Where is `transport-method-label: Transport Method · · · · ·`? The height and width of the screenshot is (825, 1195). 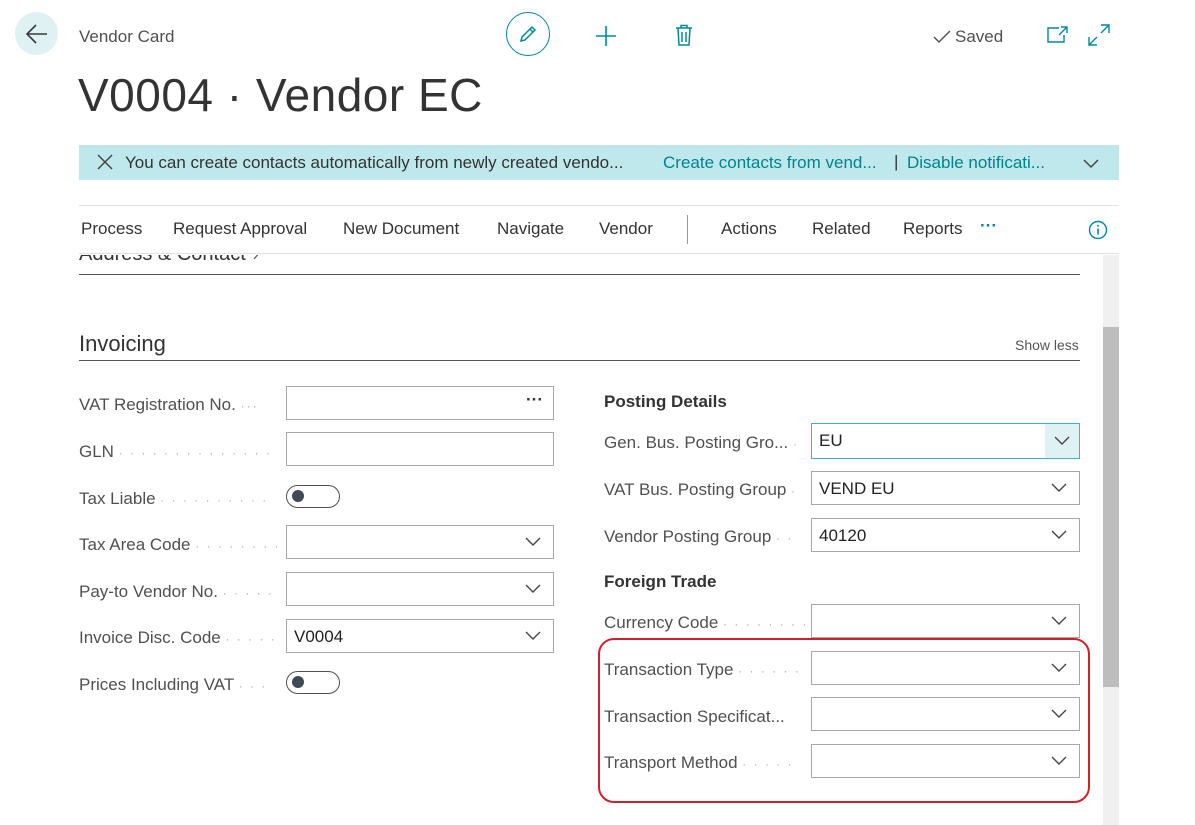
transport-method-label: Transport Method · · · · · is located at coordinates (699, 762).